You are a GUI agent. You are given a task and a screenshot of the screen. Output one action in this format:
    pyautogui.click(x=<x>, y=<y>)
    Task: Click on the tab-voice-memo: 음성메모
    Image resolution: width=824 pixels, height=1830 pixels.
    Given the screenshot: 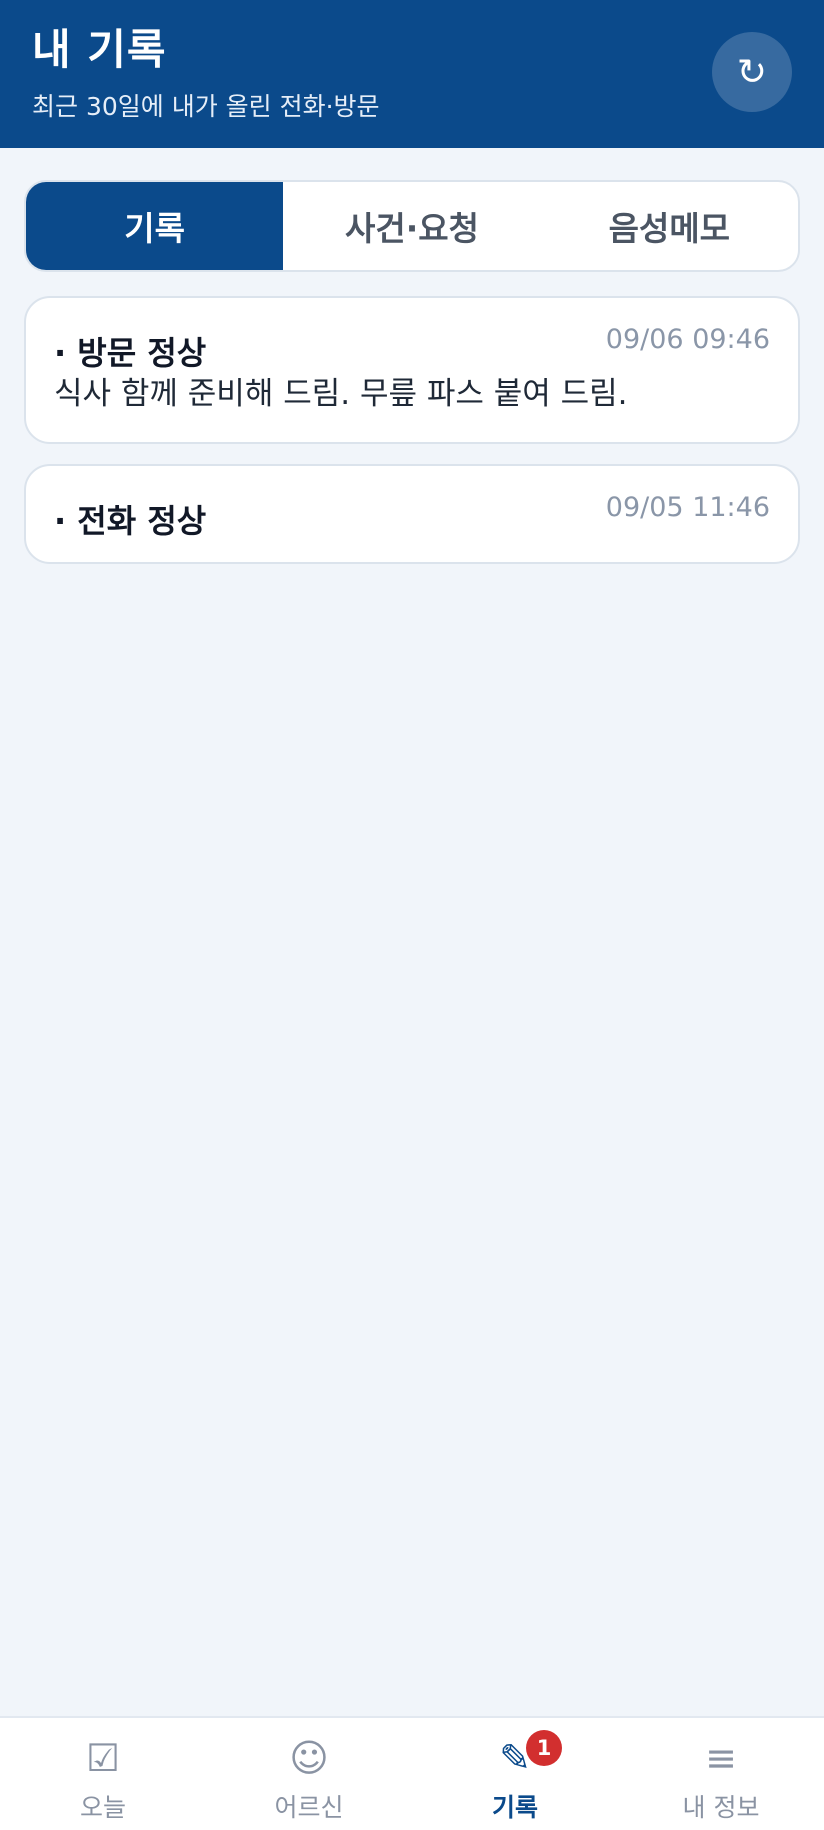 What is the action you would take?
    pyautogui.click(x=669, y=226)
    